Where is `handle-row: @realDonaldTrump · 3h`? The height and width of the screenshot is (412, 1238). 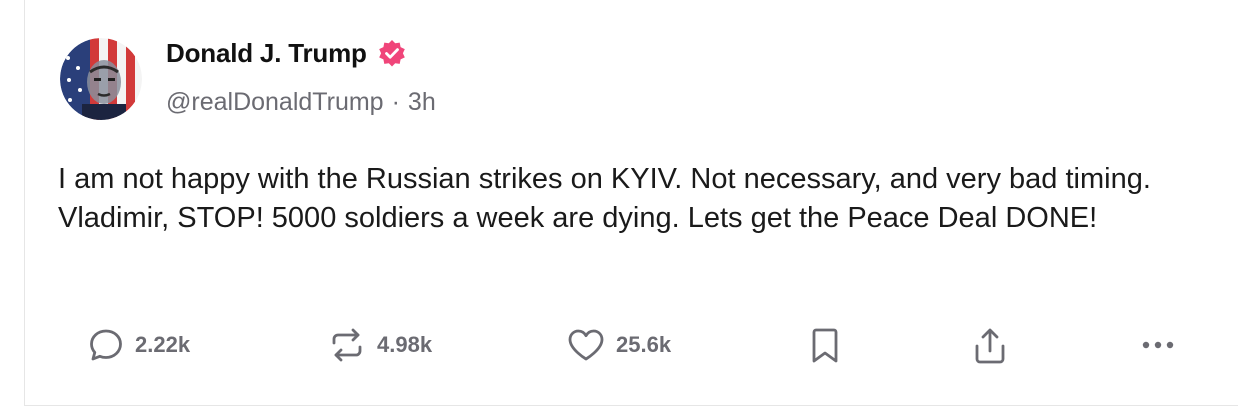 handle-row: @realDonaldTrump · 3h is located at coordinates (301, 102).